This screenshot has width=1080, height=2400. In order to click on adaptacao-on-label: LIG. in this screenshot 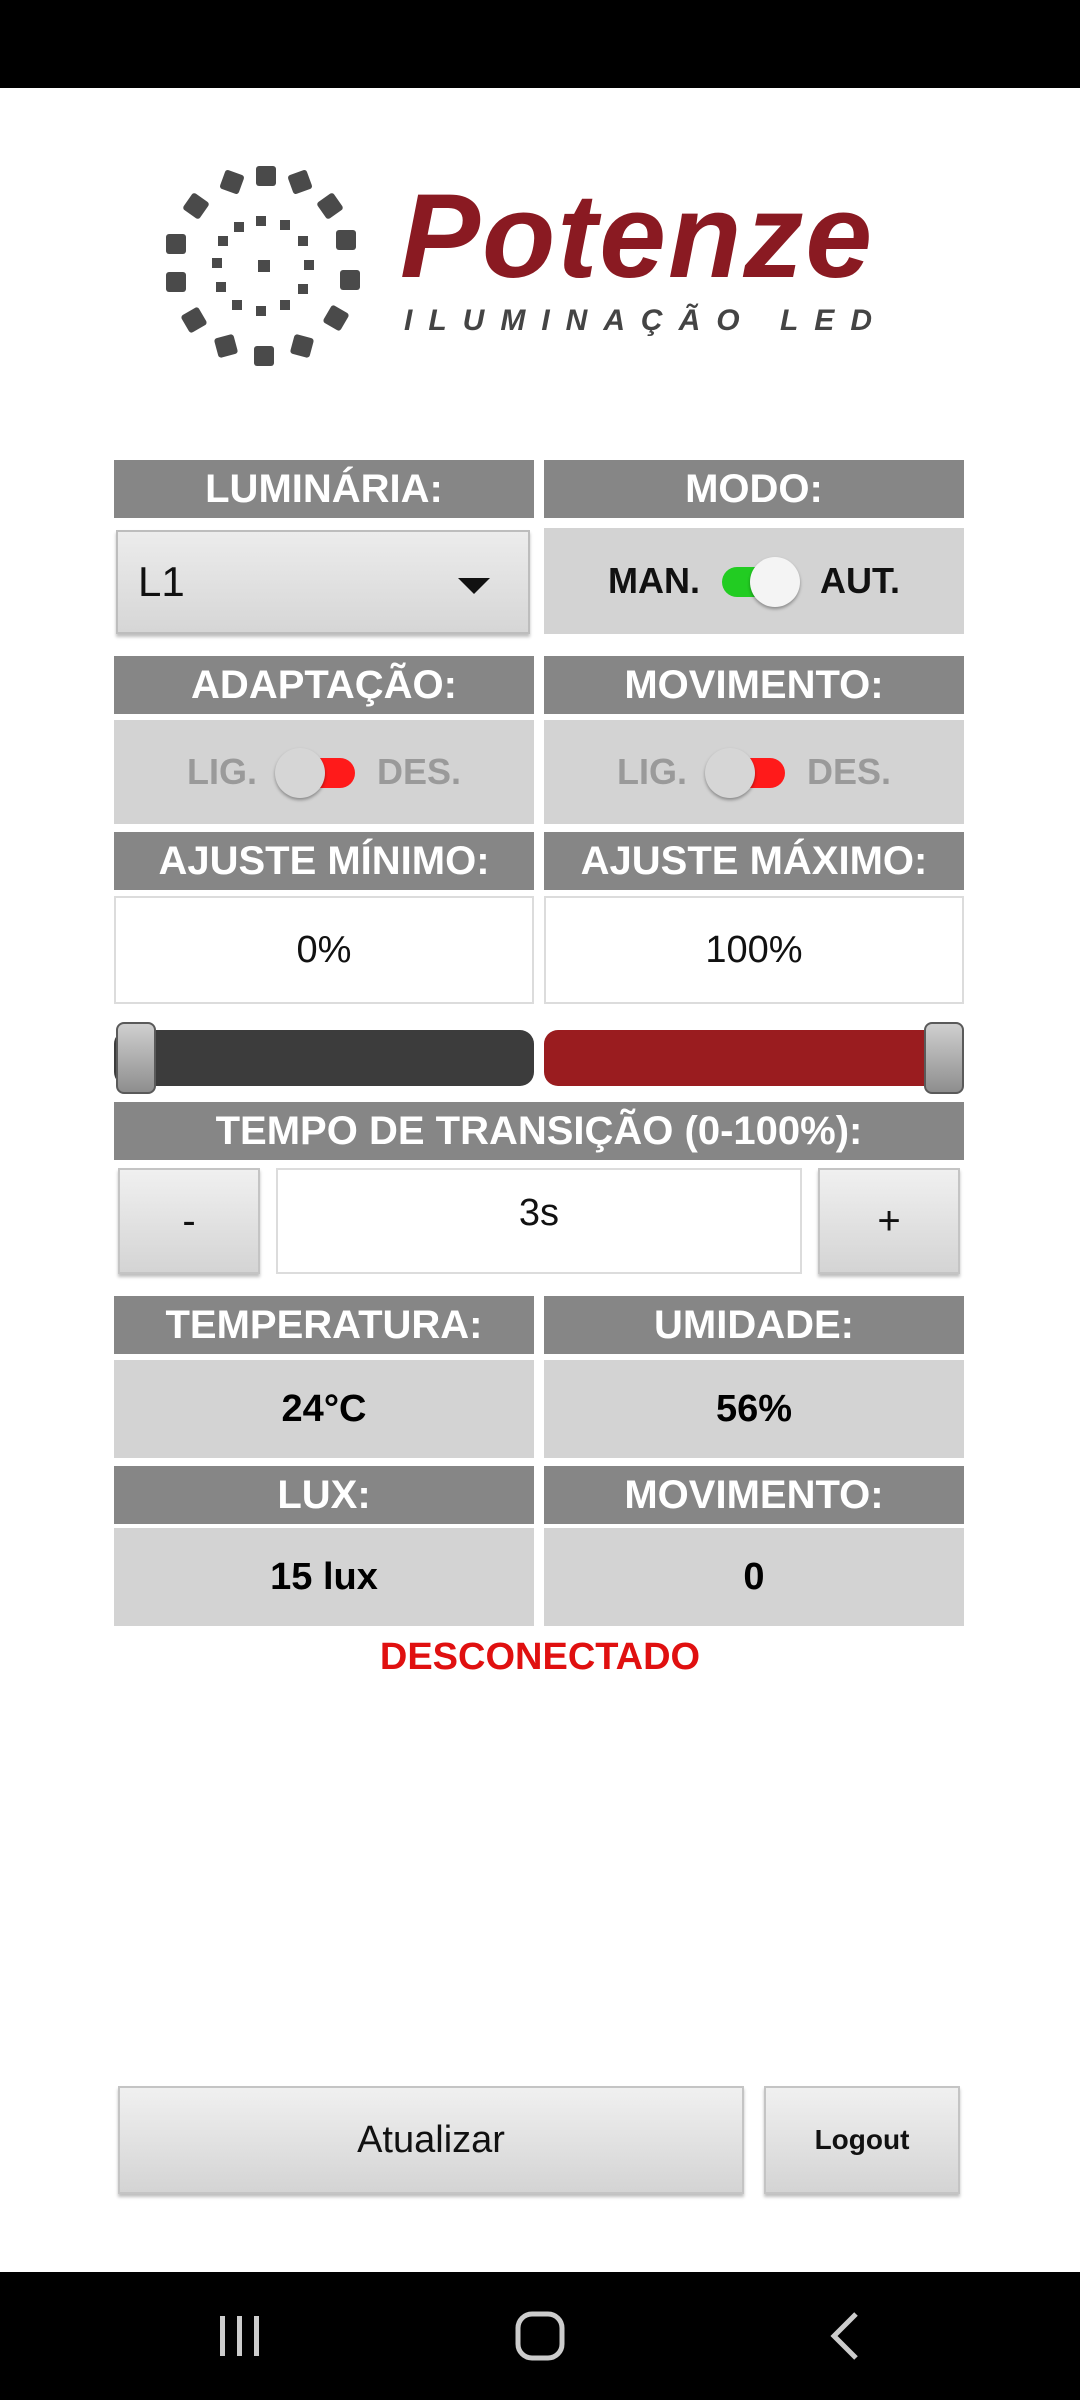, I will do `click(221, 771)`.